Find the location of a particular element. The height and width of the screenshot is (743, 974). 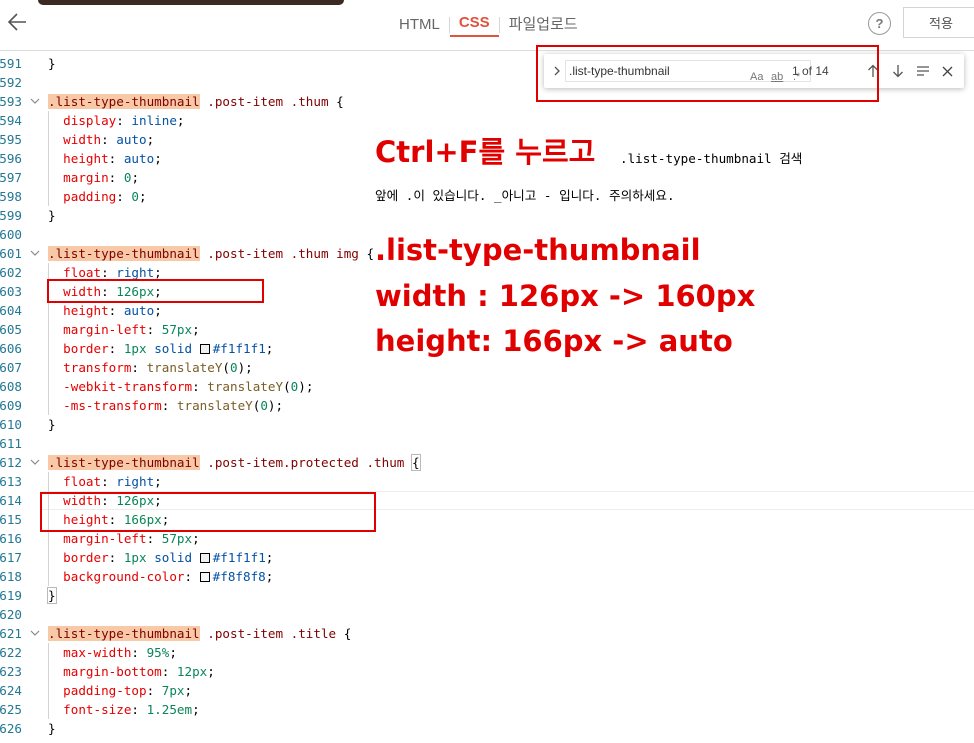

code-line: 624 padding-top: 7px; is located at coordinates (487, 690).